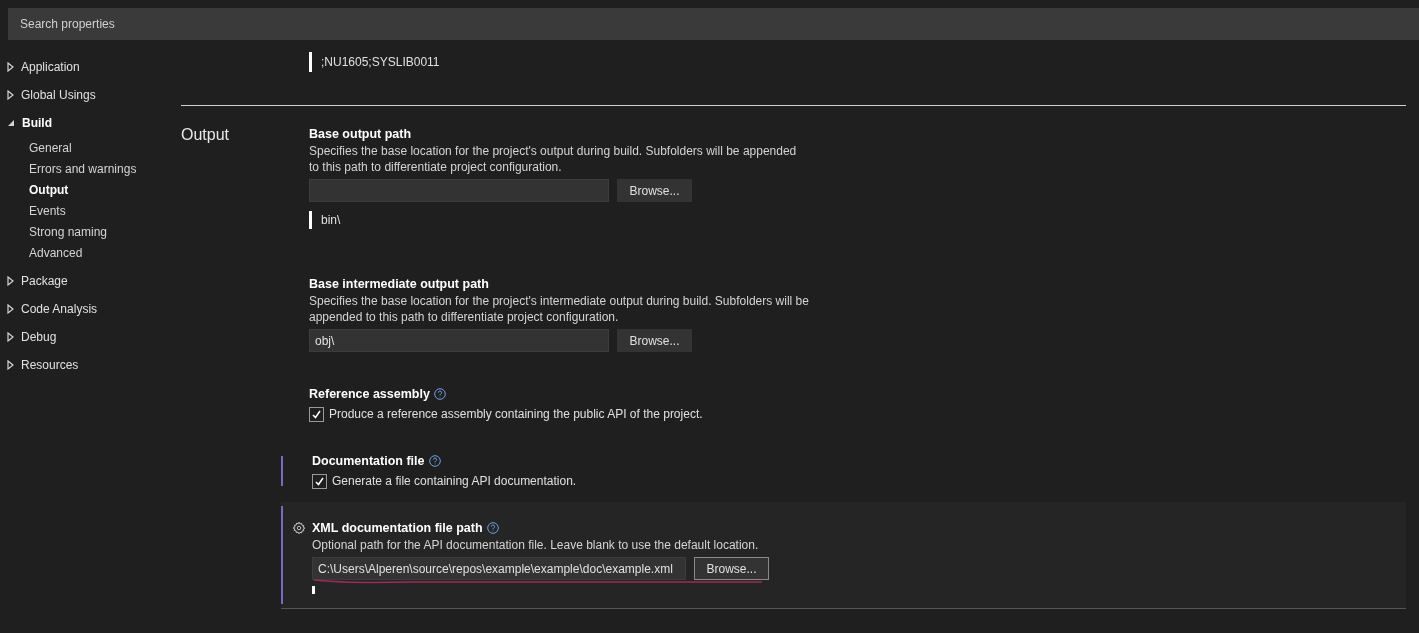 Image resolution: width=1419 pixels, height=633 pixels. I want to click on property-description: Specifies the base location for the project's output during build. Subfolders will be appended to this path to differentiate project configuration., so click(553, 159).